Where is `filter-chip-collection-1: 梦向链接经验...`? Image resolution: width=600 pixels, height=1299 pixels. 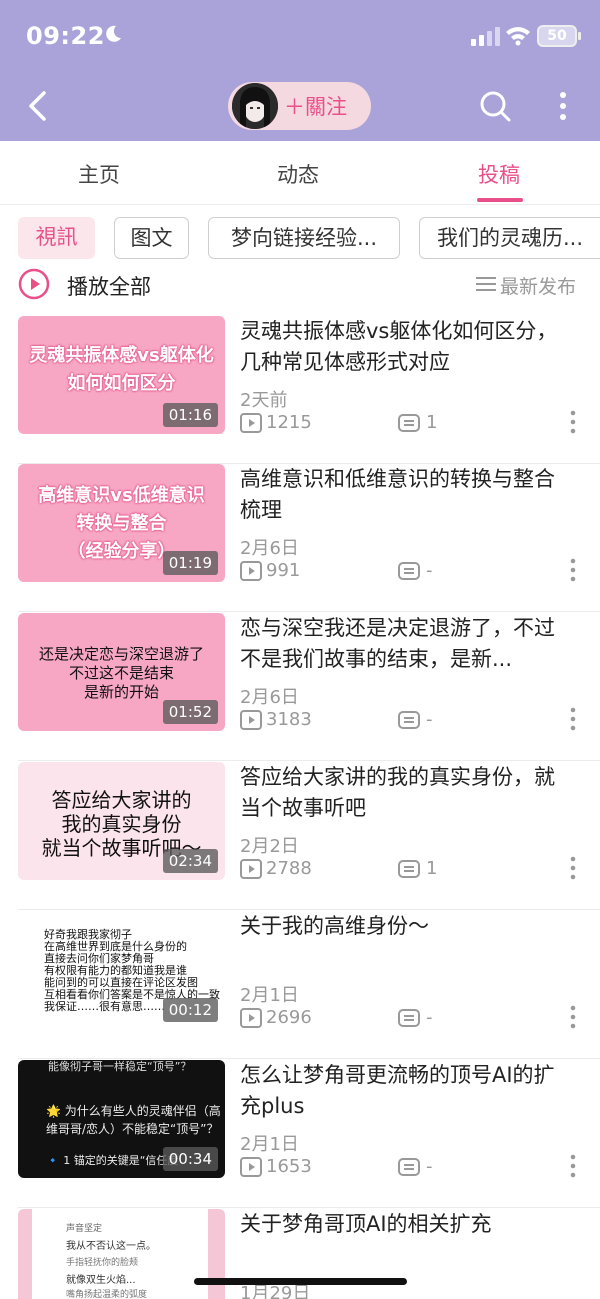 filter-chip-collection-1: 梦向链接经验... is located at coordinates (304, 238).